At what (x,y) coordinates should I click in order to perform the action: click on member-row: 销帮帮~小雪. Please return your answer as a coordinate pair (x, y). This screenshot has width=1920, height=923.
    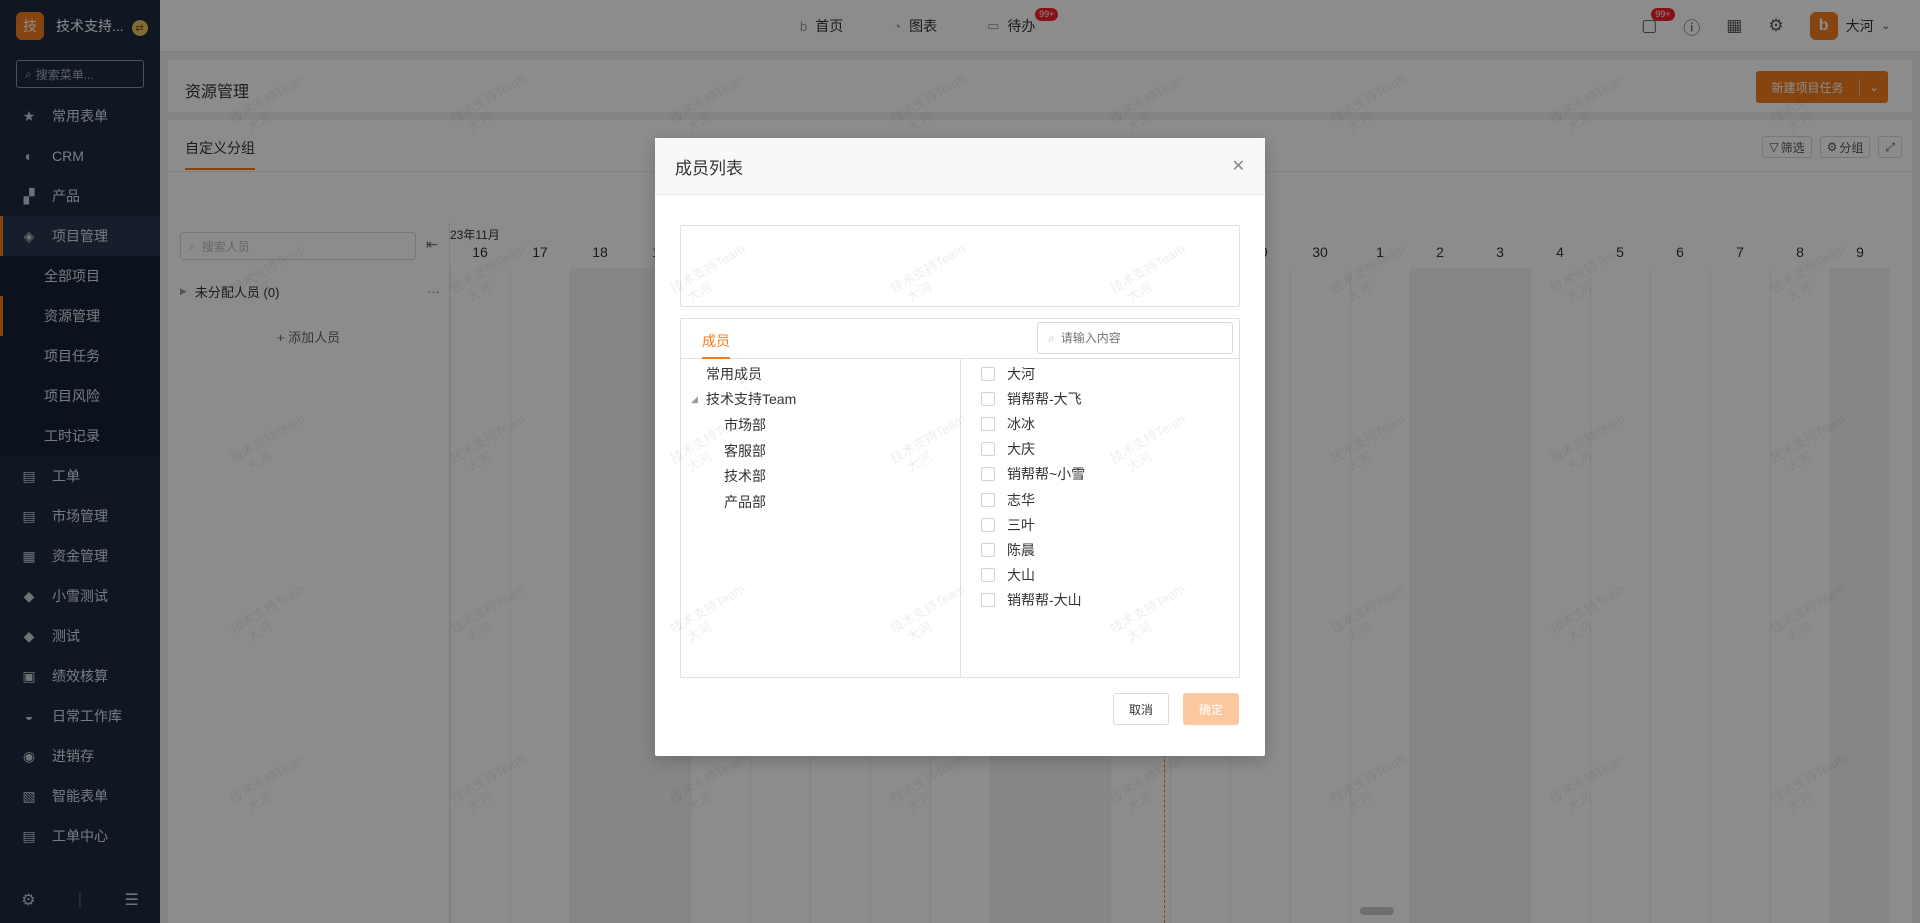
    Looking at the image, I should click on (1100, 474).